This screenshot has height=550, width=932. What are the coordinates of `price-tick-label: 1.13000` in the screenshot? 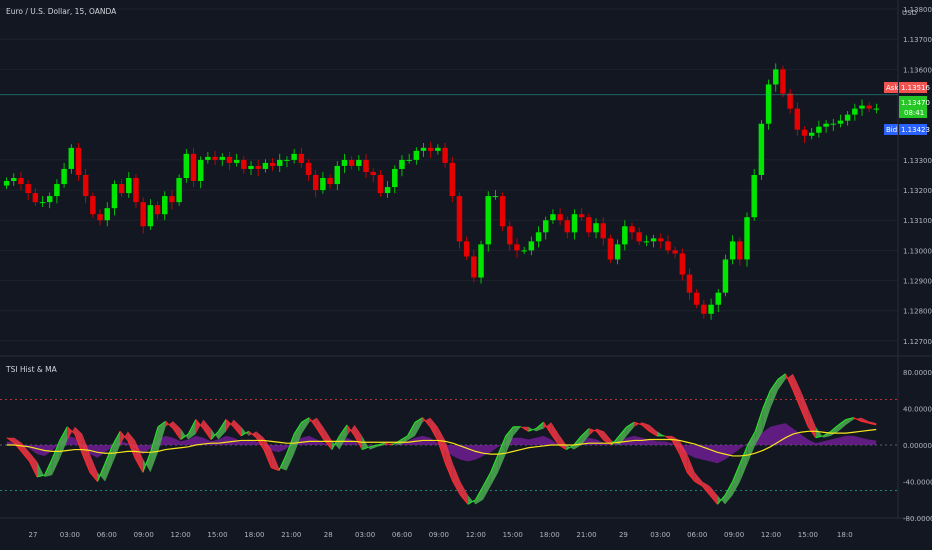 It's located at (917, 251).